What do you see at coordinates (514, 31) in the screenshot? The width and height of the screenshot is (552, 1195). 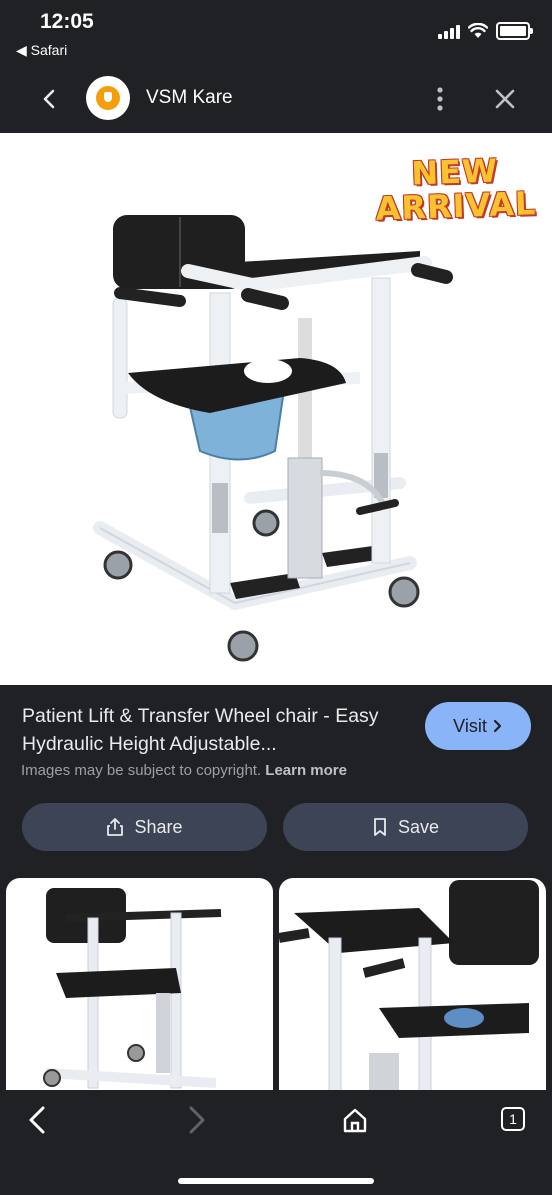 I see `battery-icon` at bounding box center [514, 31].